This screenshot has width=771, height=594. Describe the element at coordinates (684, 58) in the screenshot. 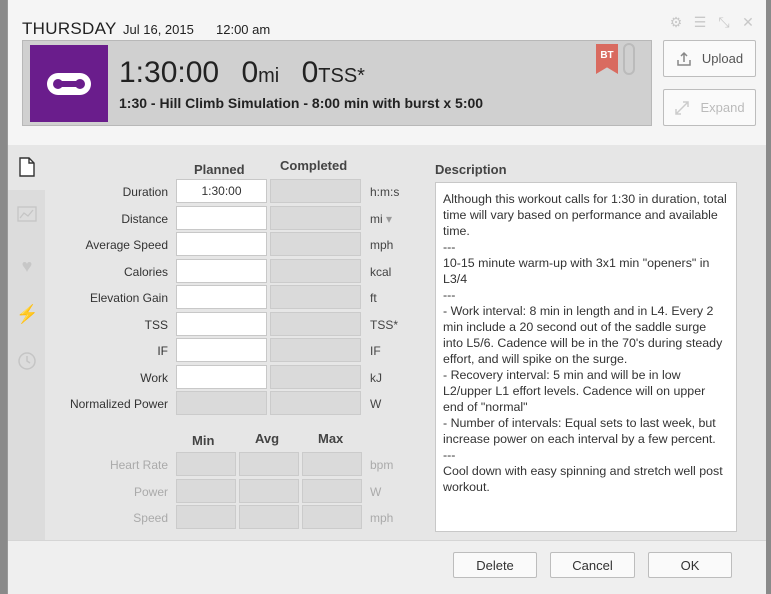

I see `upload-icon` at that location.